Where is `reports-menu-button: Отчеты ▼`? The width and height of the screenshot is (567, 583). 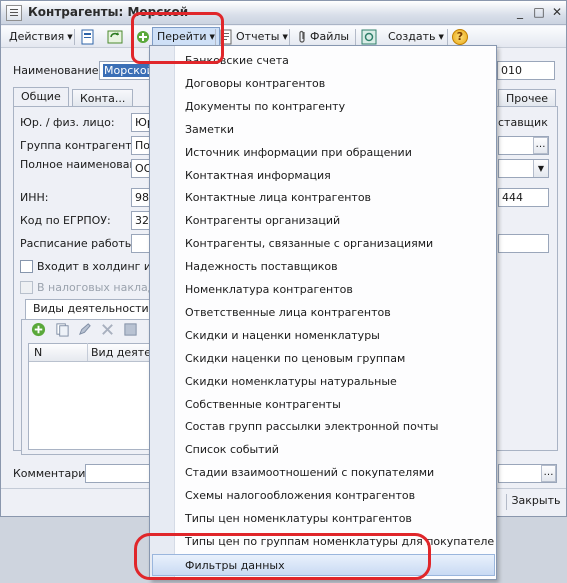 reports-menu-button: Отчеты ▼ is located at coordinates (262, 37).